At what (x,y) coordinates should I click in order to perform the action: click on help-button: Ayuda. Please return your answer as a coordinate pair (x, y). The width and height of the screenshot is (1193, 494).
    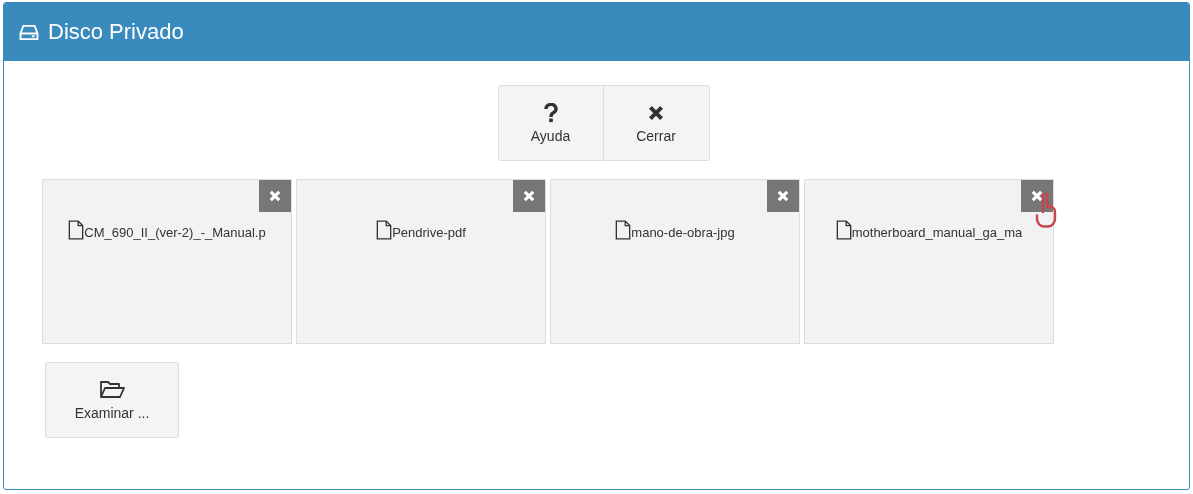
    Looking at the image, I should click on (550, 123).